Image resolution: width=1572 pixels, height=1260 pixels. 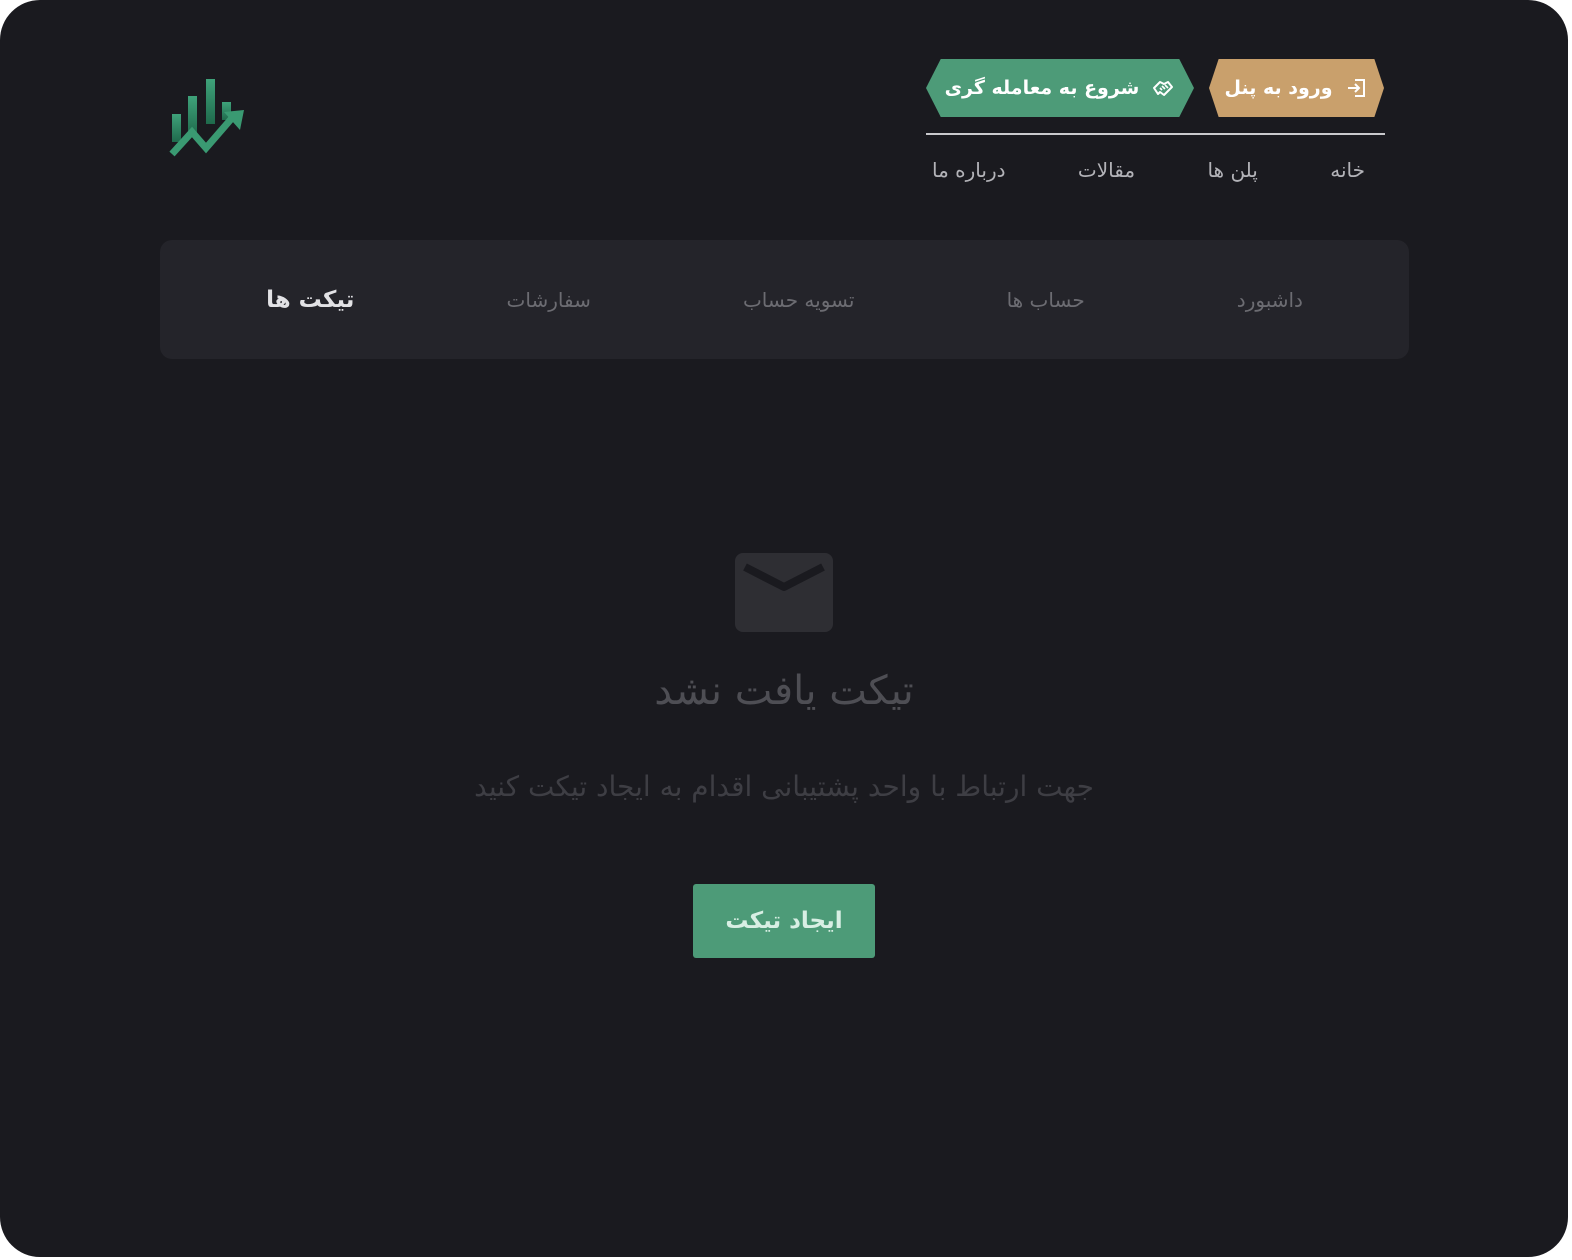 What do you see at coordinates (1347, 170) in the screenshot?
I see `nav-home: خانه` at bounding box center [1347, 170].